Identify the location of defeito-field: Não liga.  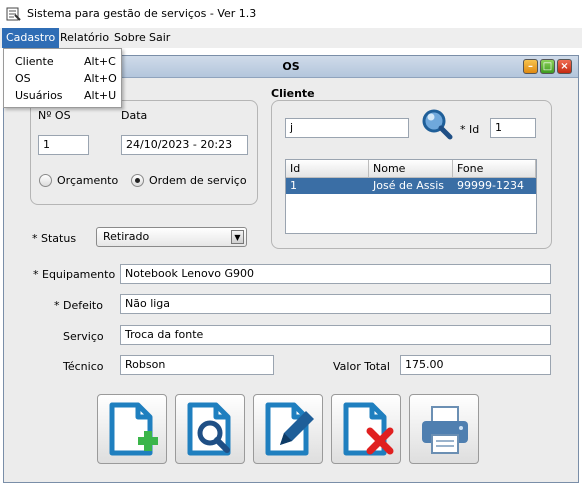
(335, 304).